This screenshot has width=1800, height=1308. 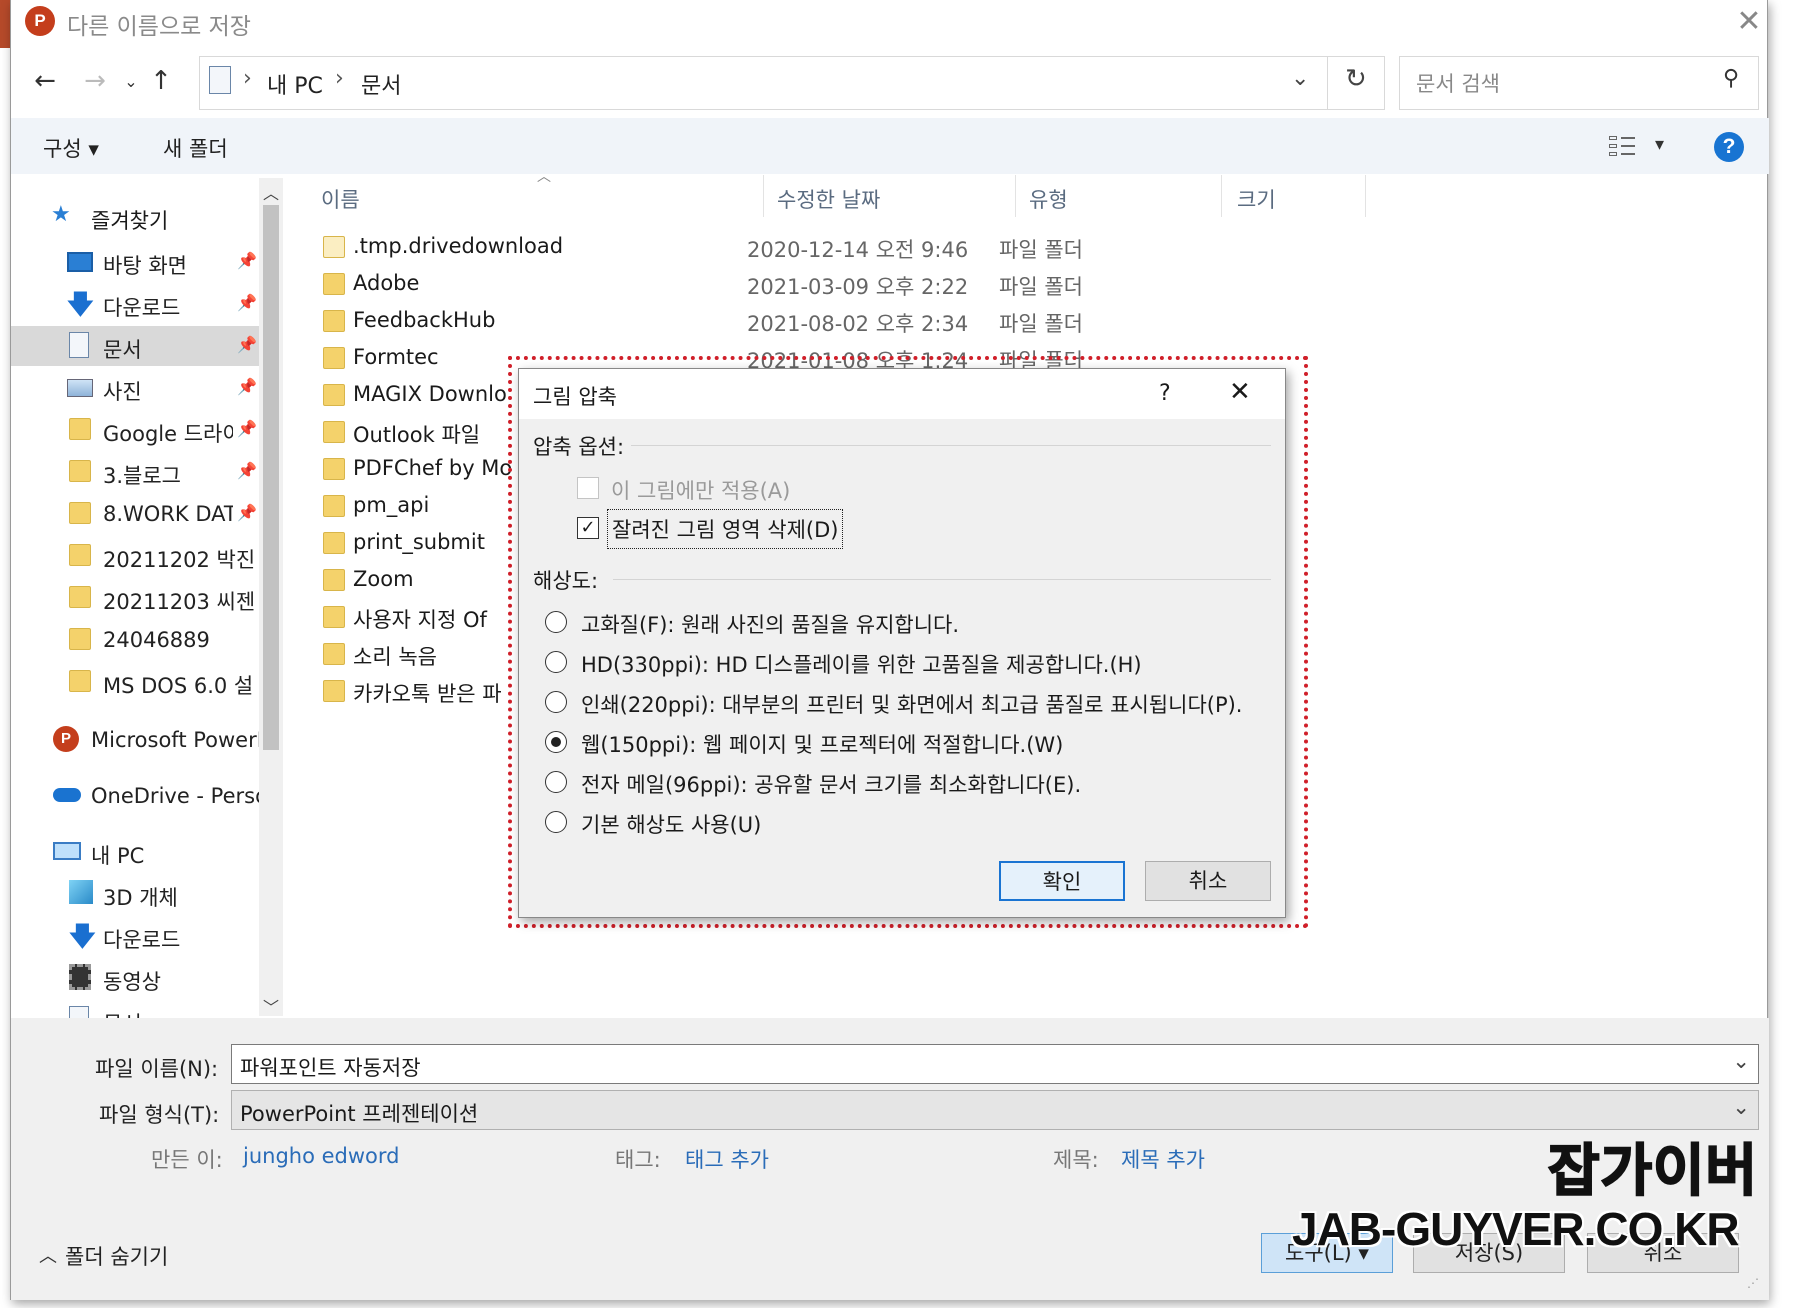 What do you see at coordinates (340, 199) in the screenshot?
I see `column-header-name: 이름` at bounding box center [340, 199].